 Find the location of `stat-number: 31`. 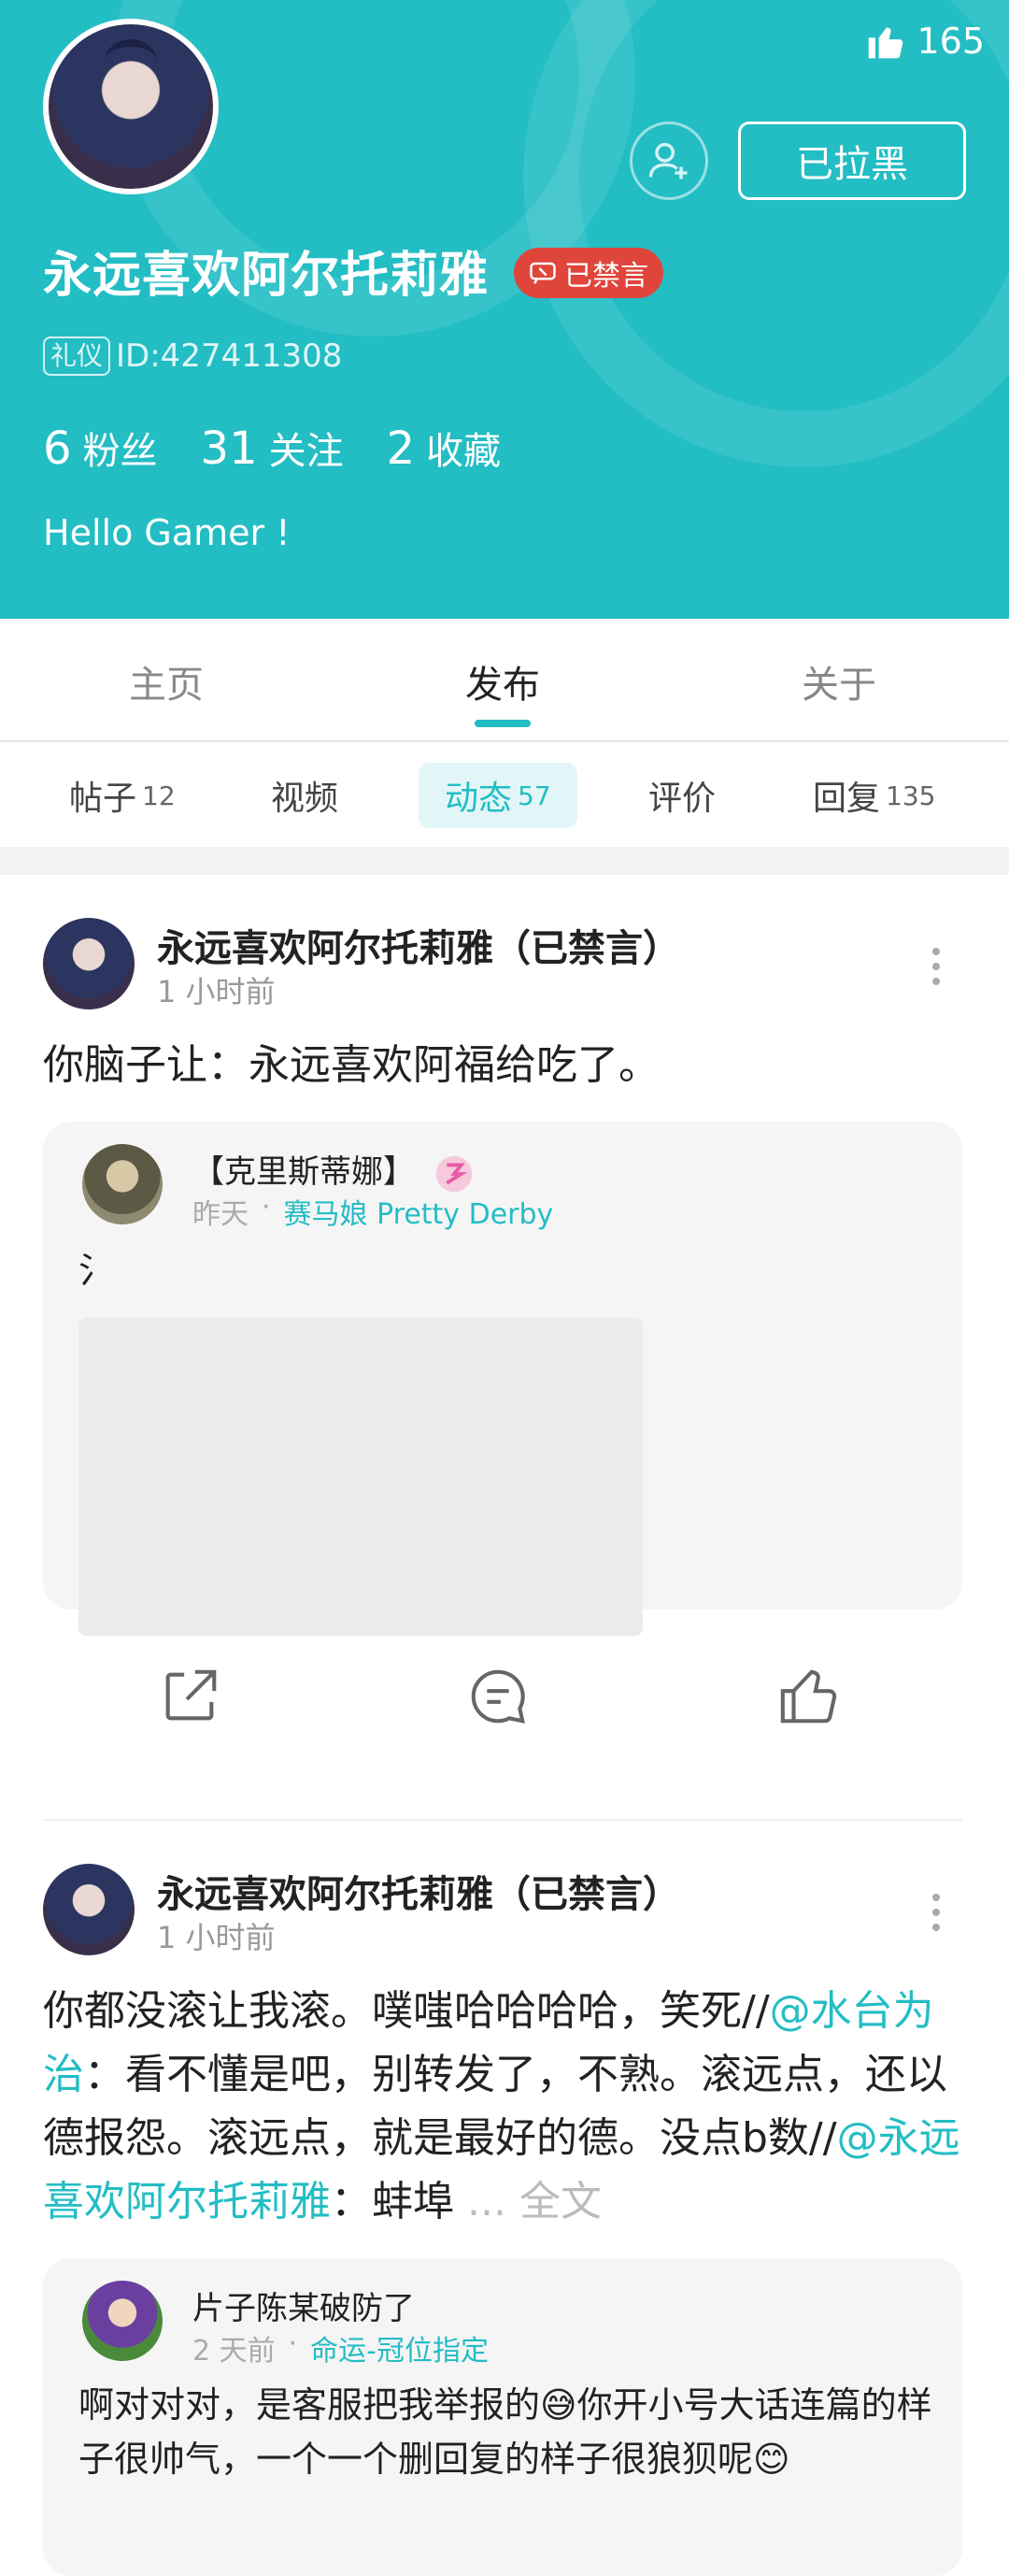

stat-number: 31 is located at coordinates (229, 448).